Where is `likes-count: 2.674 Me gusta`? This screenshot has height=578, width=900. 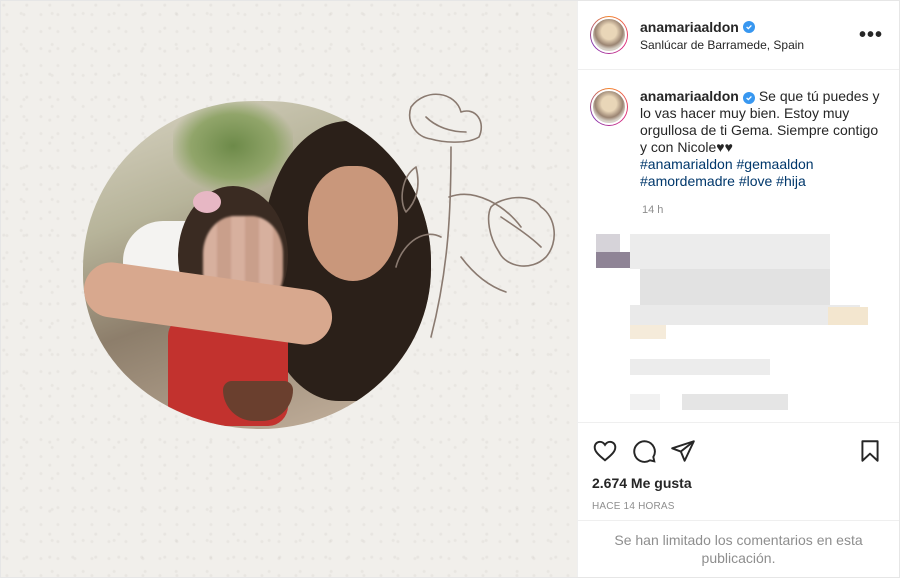 likes-count: 2.674 Me gusta is located at coordinates (737, 483).